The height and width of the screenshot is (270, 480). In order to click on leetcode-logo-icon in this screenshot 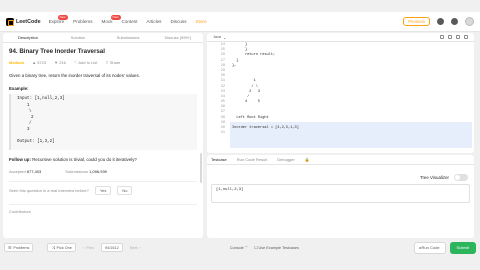, I will do `click(10, 21)`.